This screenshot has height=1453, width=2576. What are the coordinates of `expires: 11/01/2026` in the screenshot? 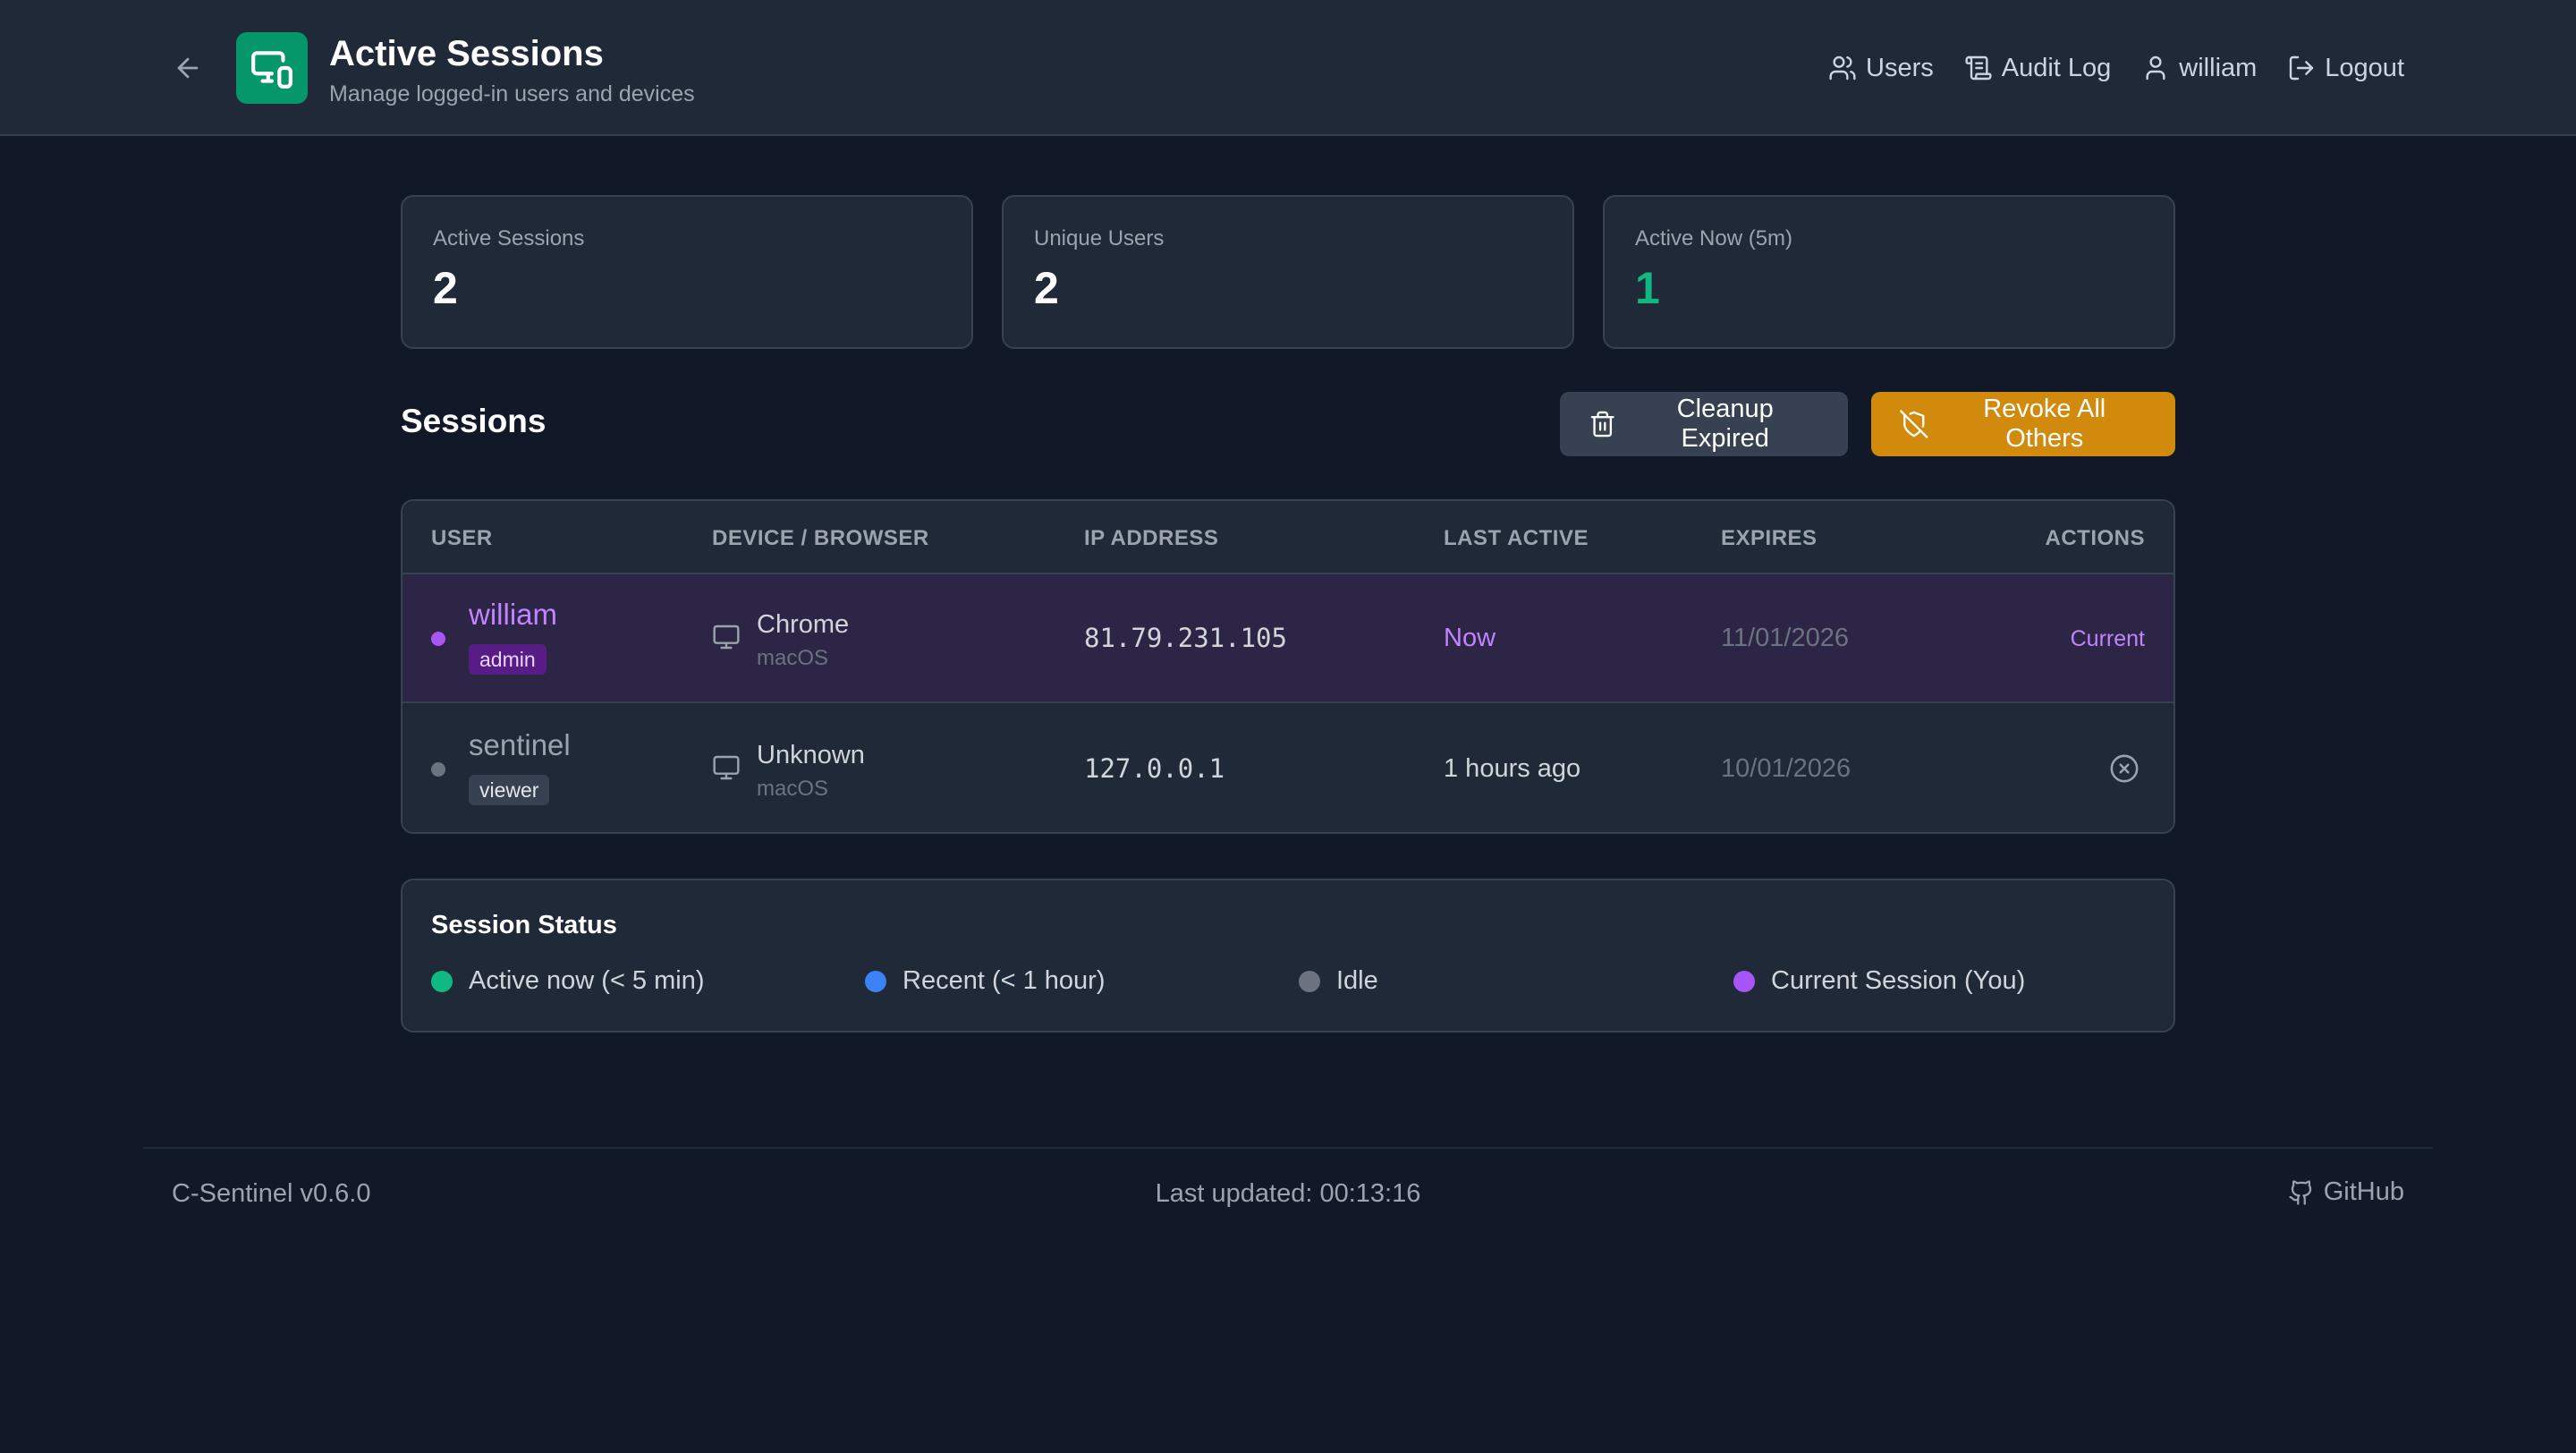 It's located at (1785, 638).